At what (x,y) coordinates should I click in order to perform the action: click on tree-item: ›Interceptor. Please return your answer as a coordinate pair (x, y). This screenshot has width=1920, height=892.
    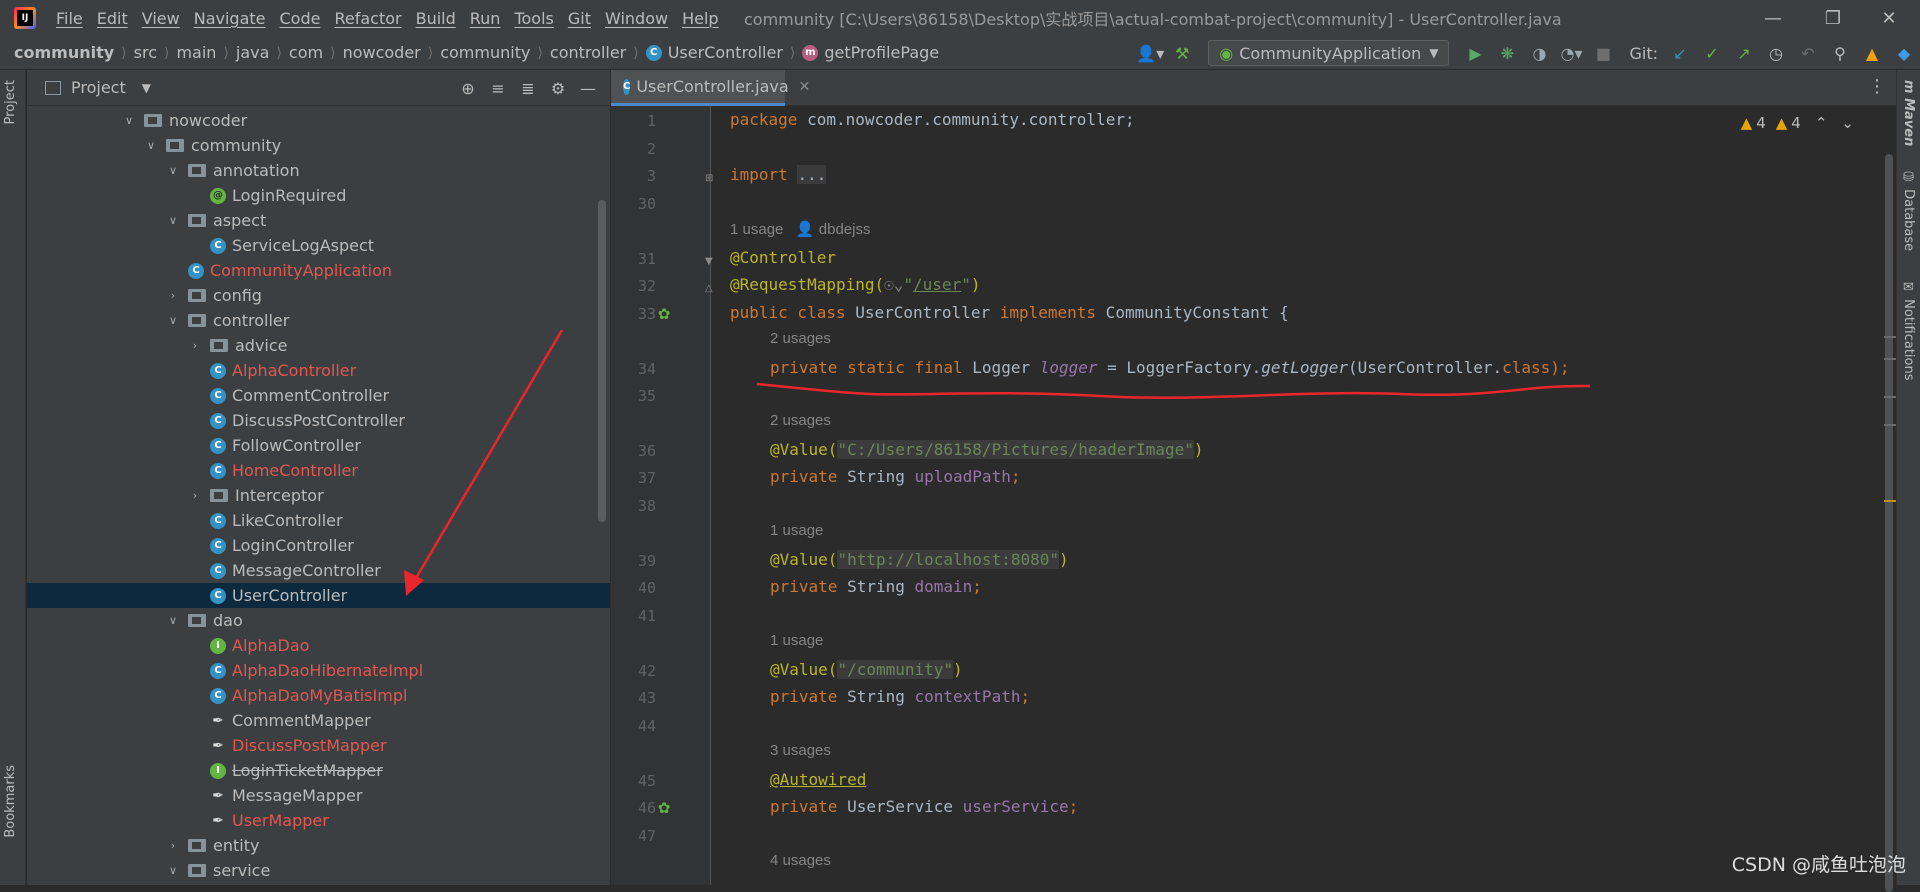
    Looking at the image, I should click on (318, 495).